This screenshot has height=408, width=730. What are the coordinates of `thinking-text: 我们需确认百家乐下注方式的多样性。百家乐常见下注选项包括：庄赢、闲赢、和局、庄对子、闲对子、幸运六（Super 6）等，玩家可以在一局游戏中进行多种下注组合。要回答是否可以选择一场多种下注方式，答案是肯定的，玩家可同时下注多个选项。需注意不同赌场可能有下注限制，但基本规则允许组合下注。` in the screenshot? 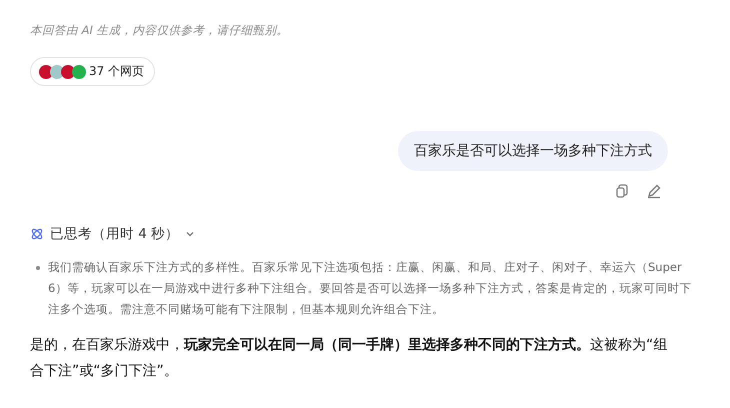 It's located at (370, 288).